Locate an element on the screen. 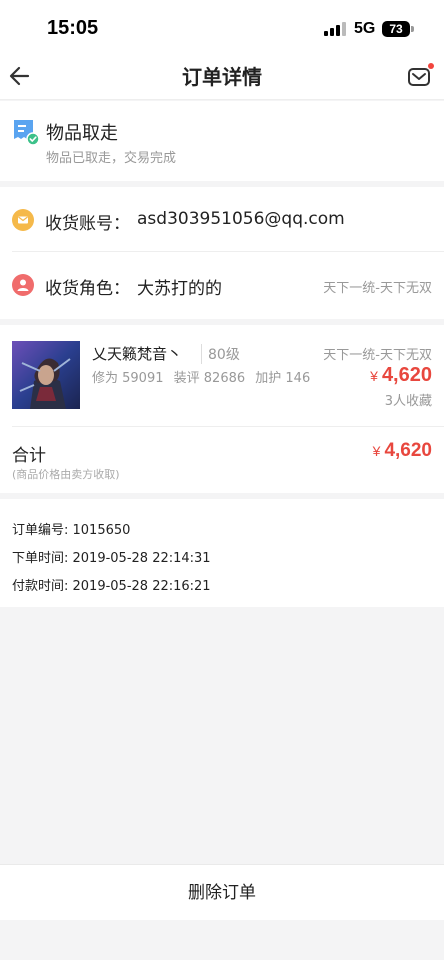 This screenshot has height=960, width=444. role-value: 大苏打的的 is located at coordinates (179, 289).